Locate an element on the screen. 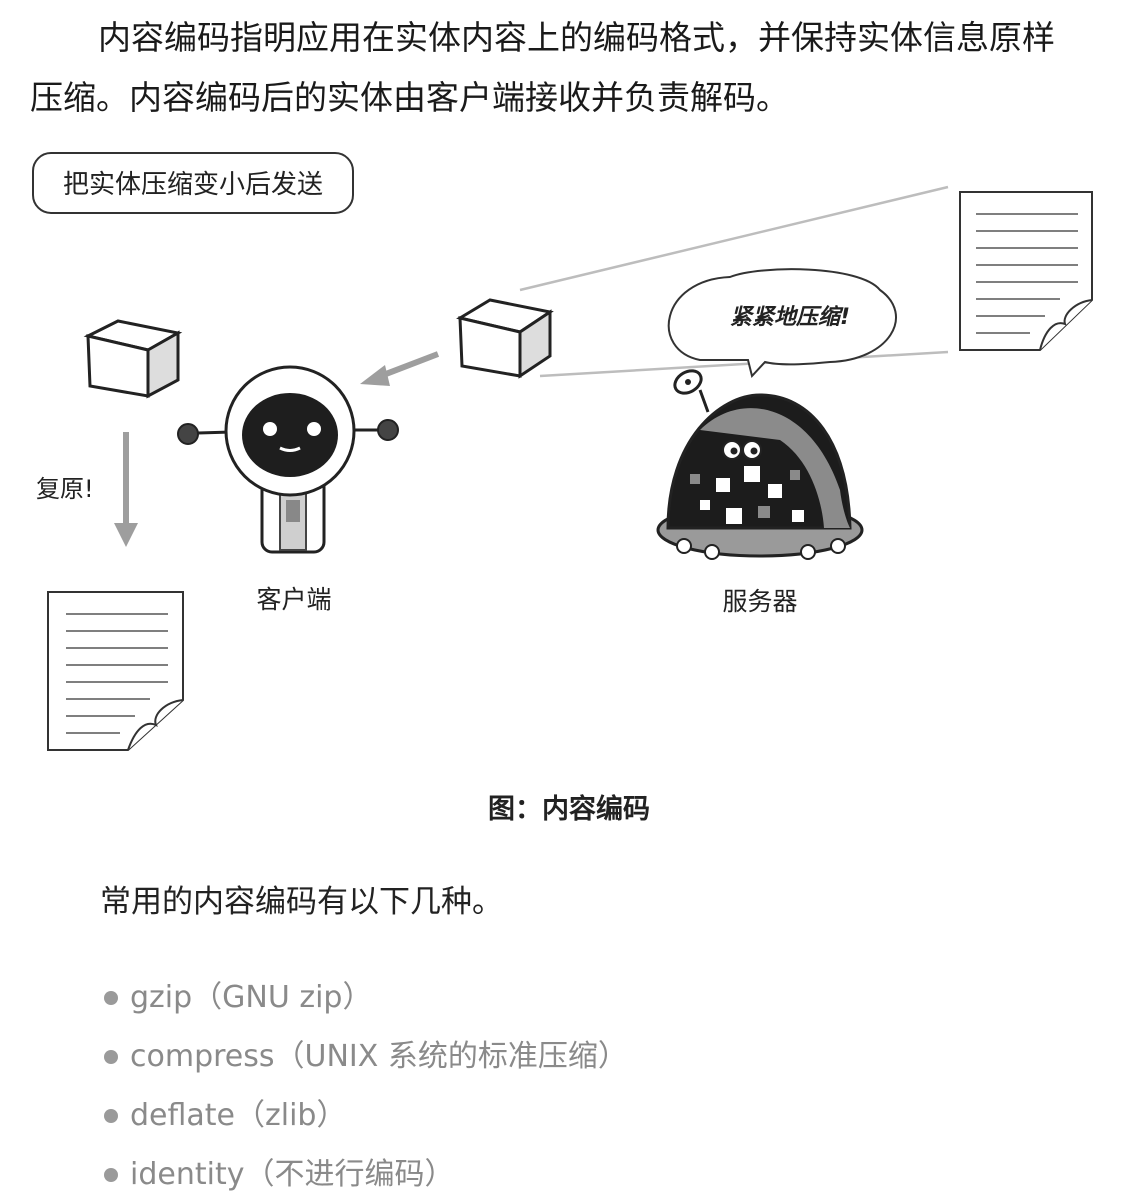 Image resolution: width=1138 pixels, height=1204 pixels. lead-paragraph: 常用的内容编码有以下几种。 is located at coordinates (301, 902).